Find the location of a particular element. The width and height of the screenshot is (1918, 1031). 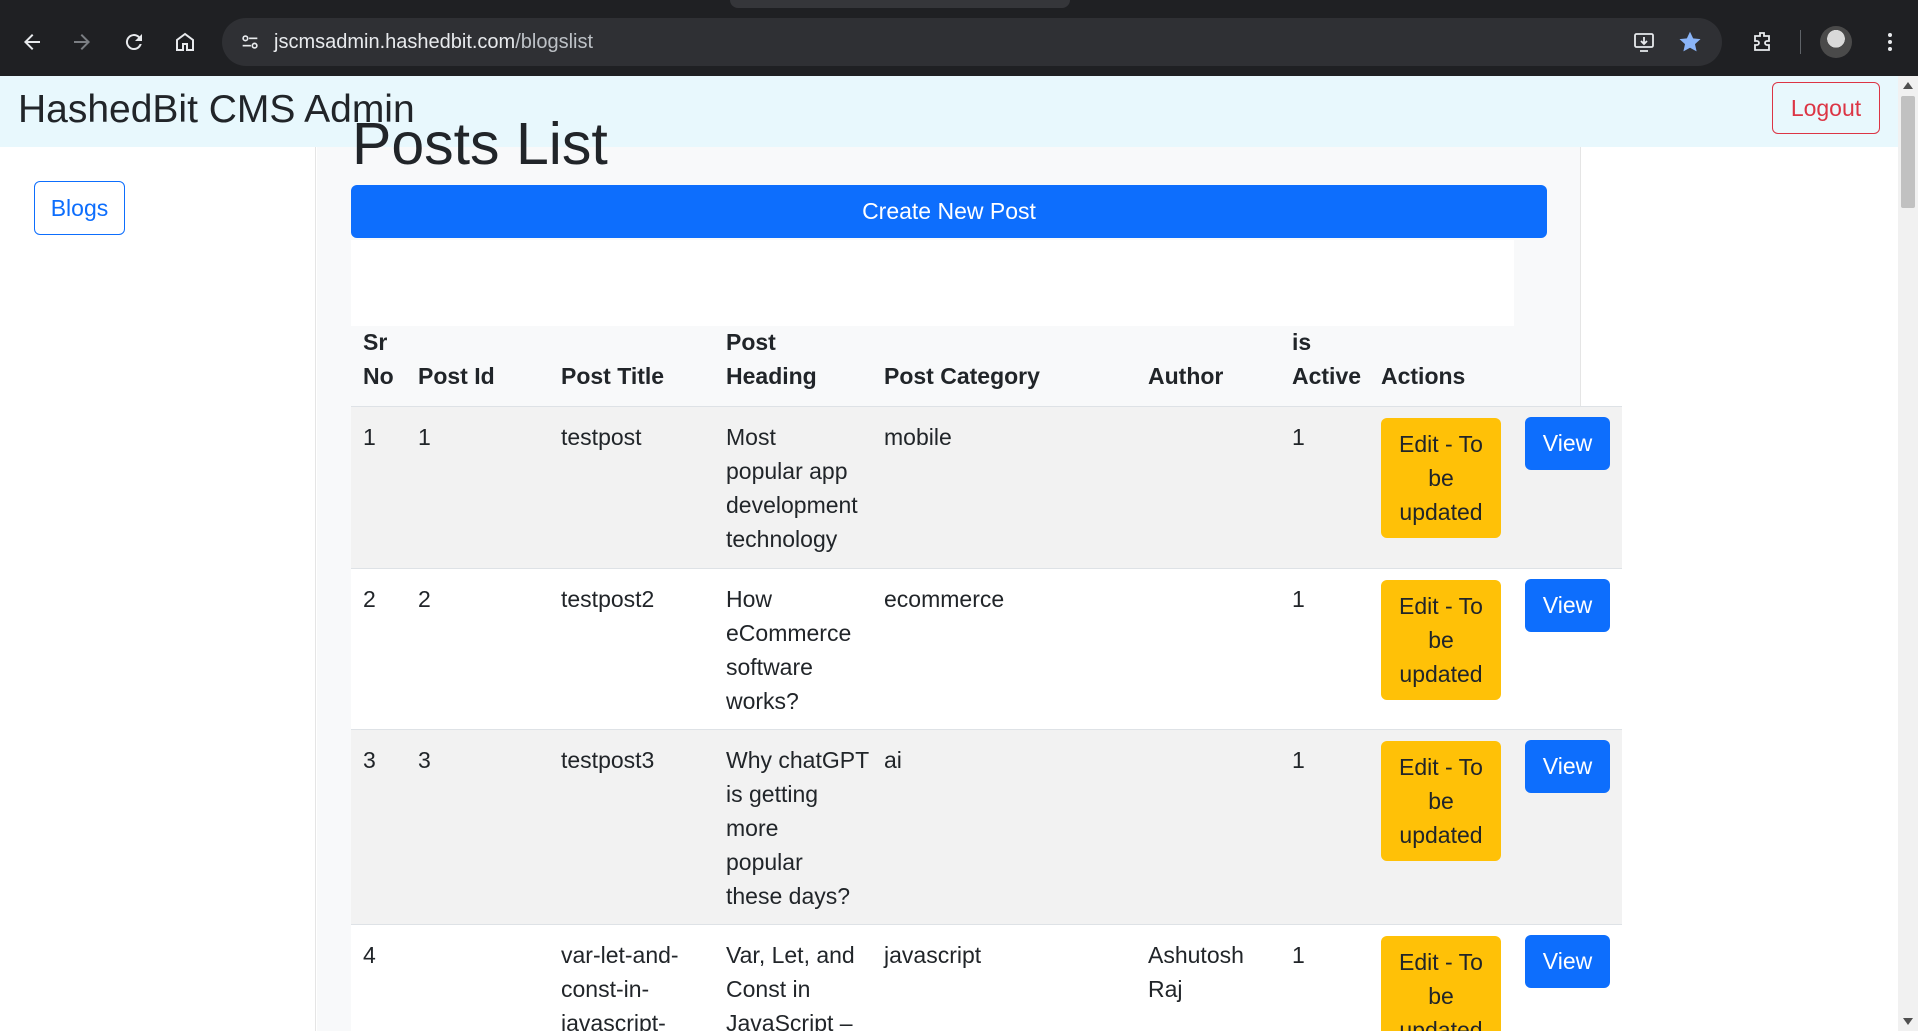

cell-post-title: testpost2 is located at coordinates (608, 599).